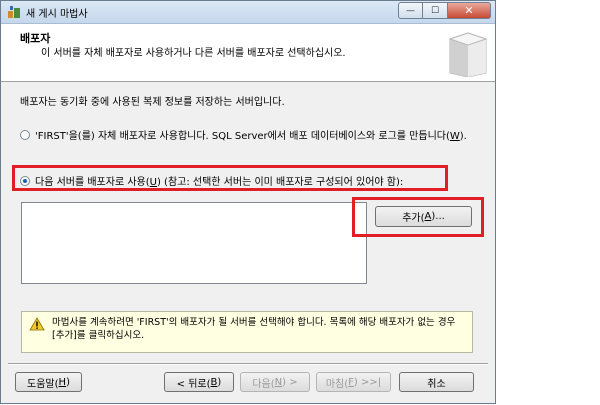  Describe the element at coordinates (410, 10) in the screenshot. I see `minimize-button: —` at that location.